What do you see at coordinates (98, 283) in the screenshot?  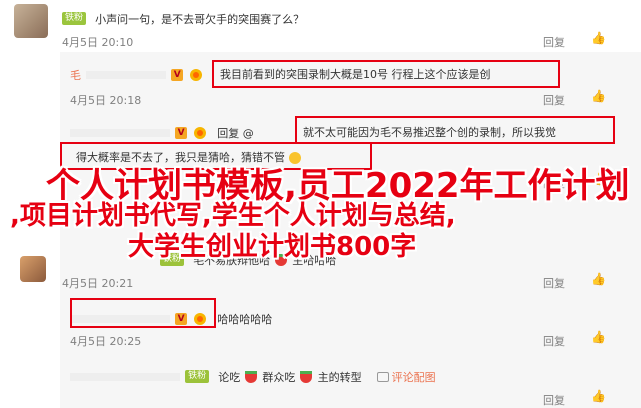 I see `comment-date: 4月5日 20:21` at bounding box center [98, 283].